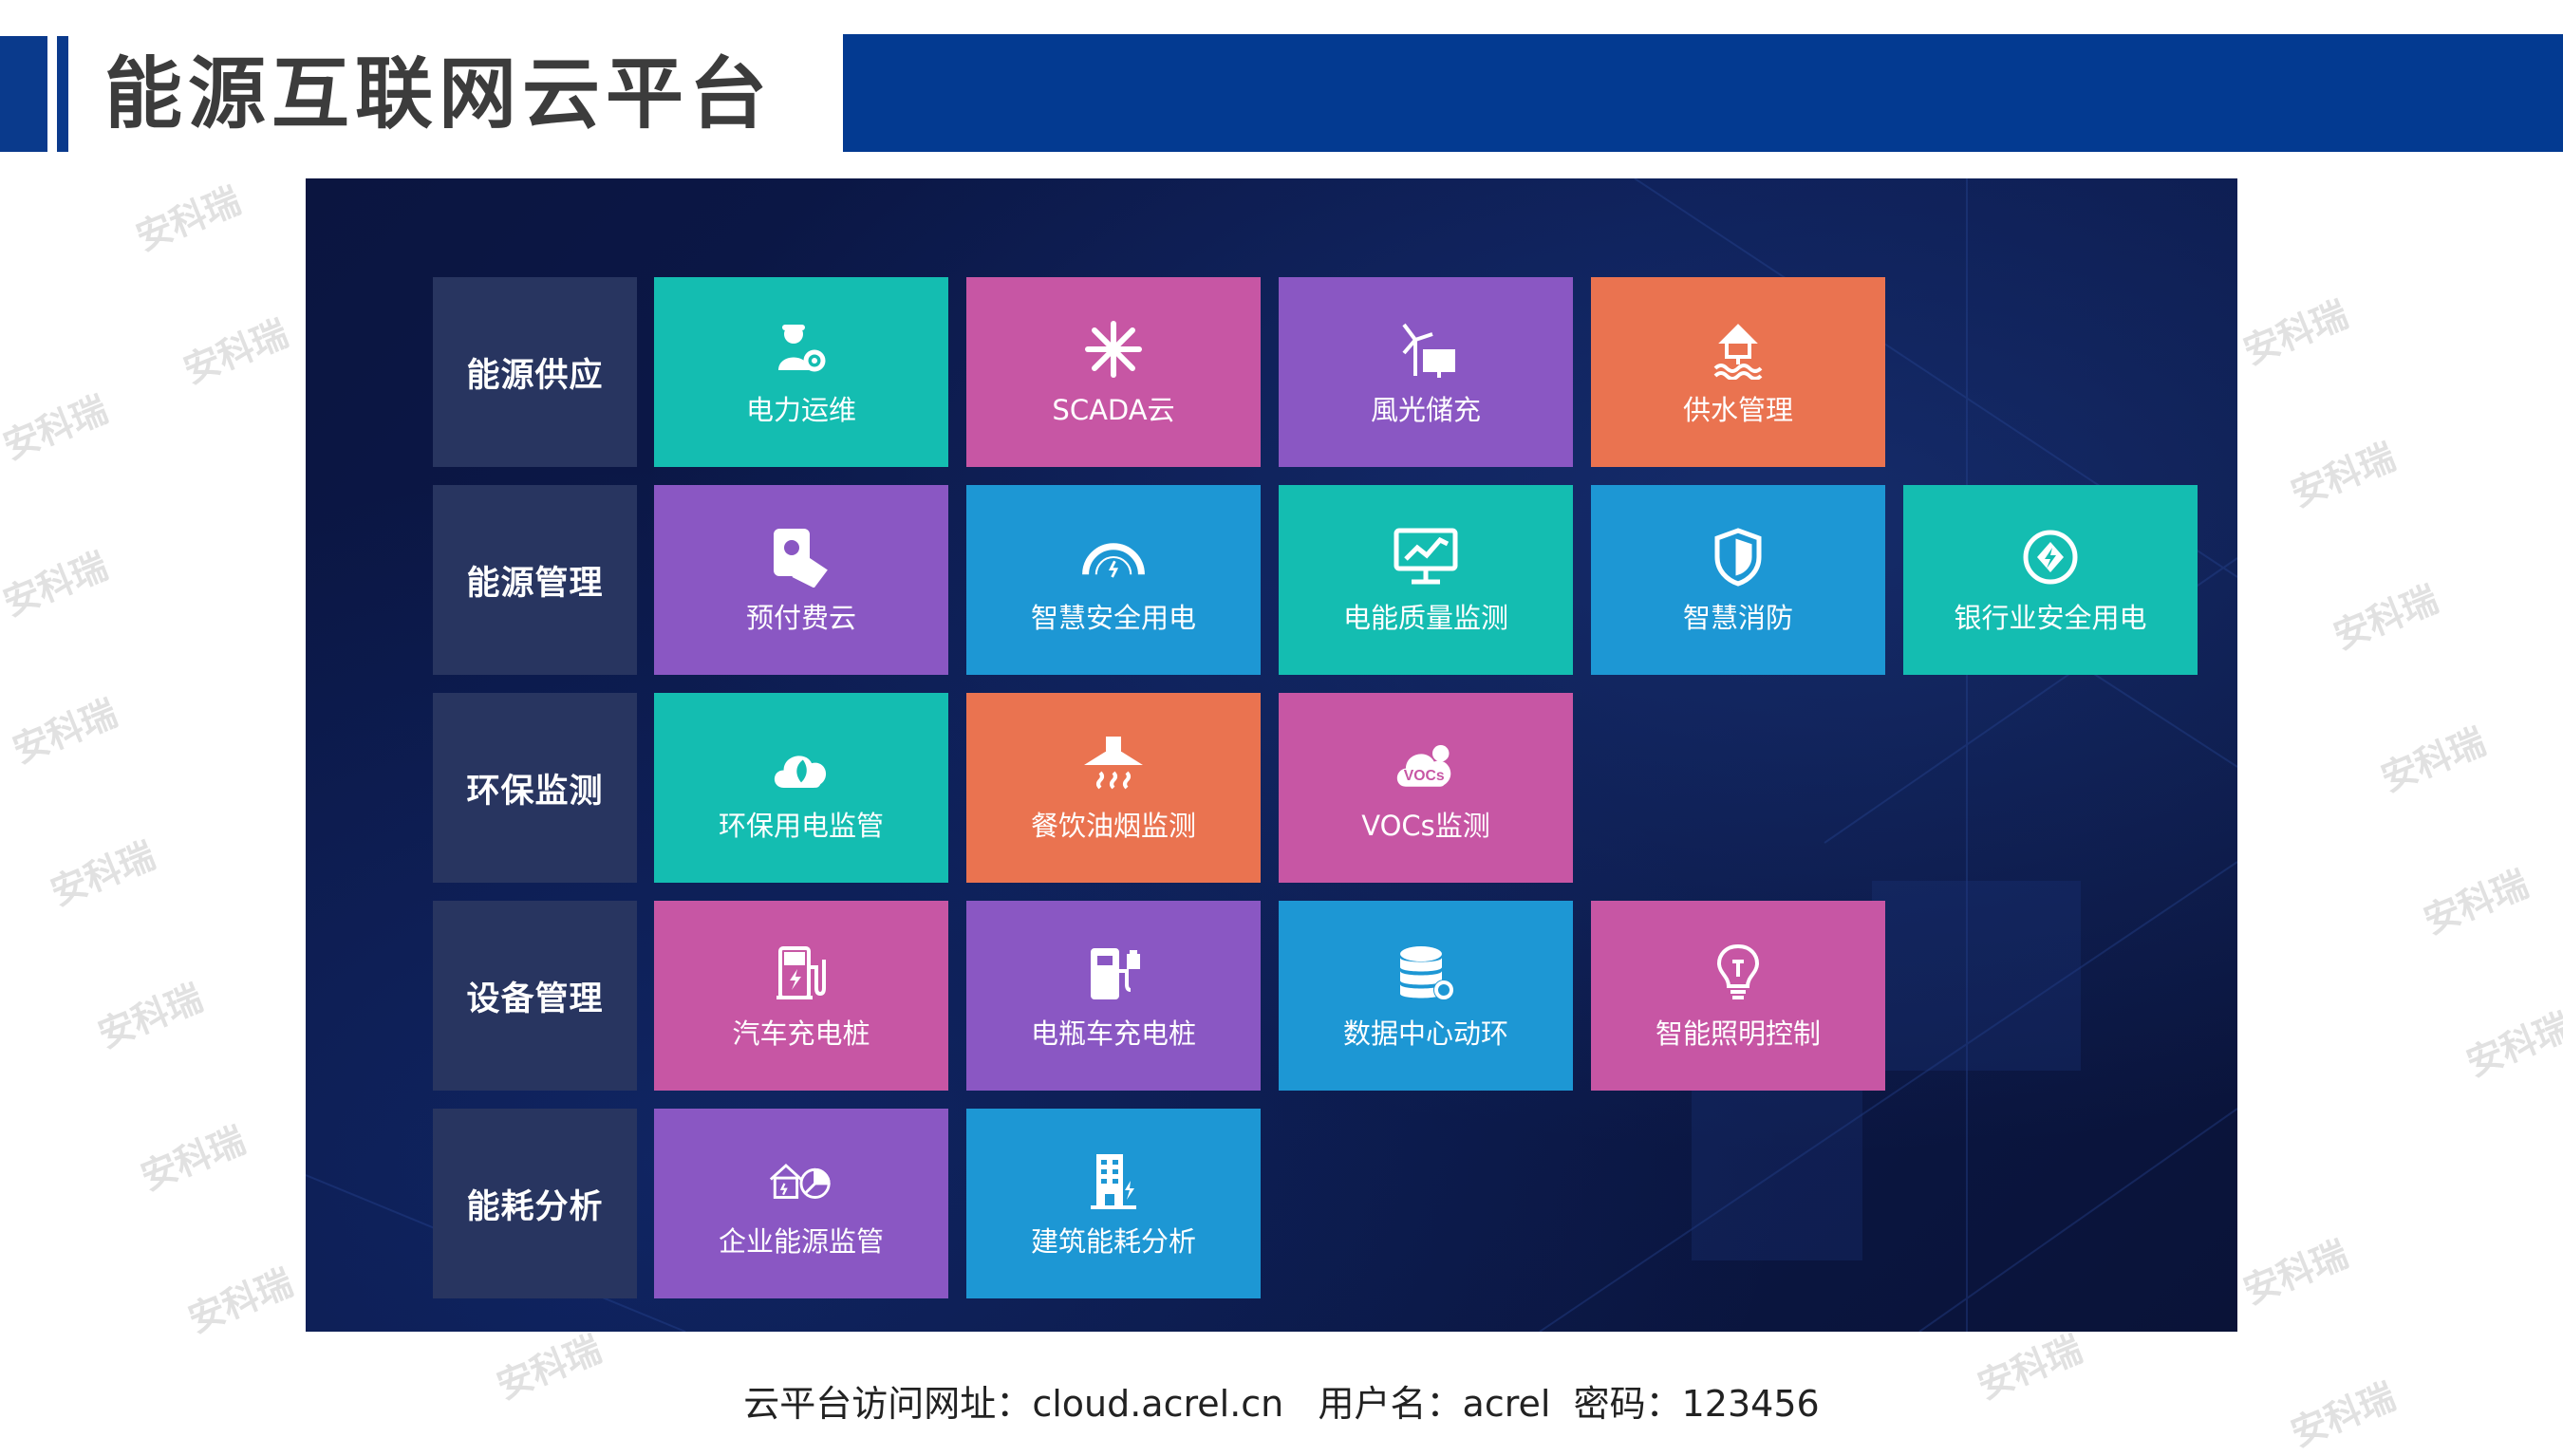  I want to click on ebike-charger-icon, so click(1113, 973).